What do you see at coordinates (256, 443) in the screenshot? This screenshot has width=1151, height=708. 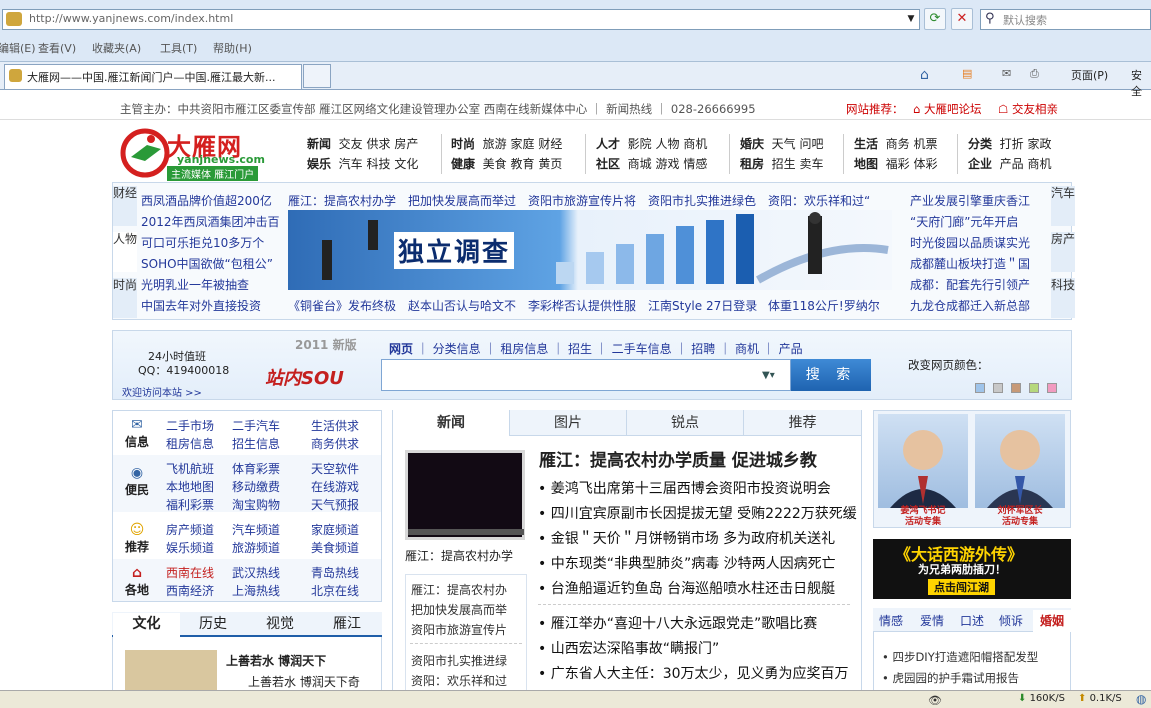 I see `service-link: 招生信息` at bounding box center [256, 443].